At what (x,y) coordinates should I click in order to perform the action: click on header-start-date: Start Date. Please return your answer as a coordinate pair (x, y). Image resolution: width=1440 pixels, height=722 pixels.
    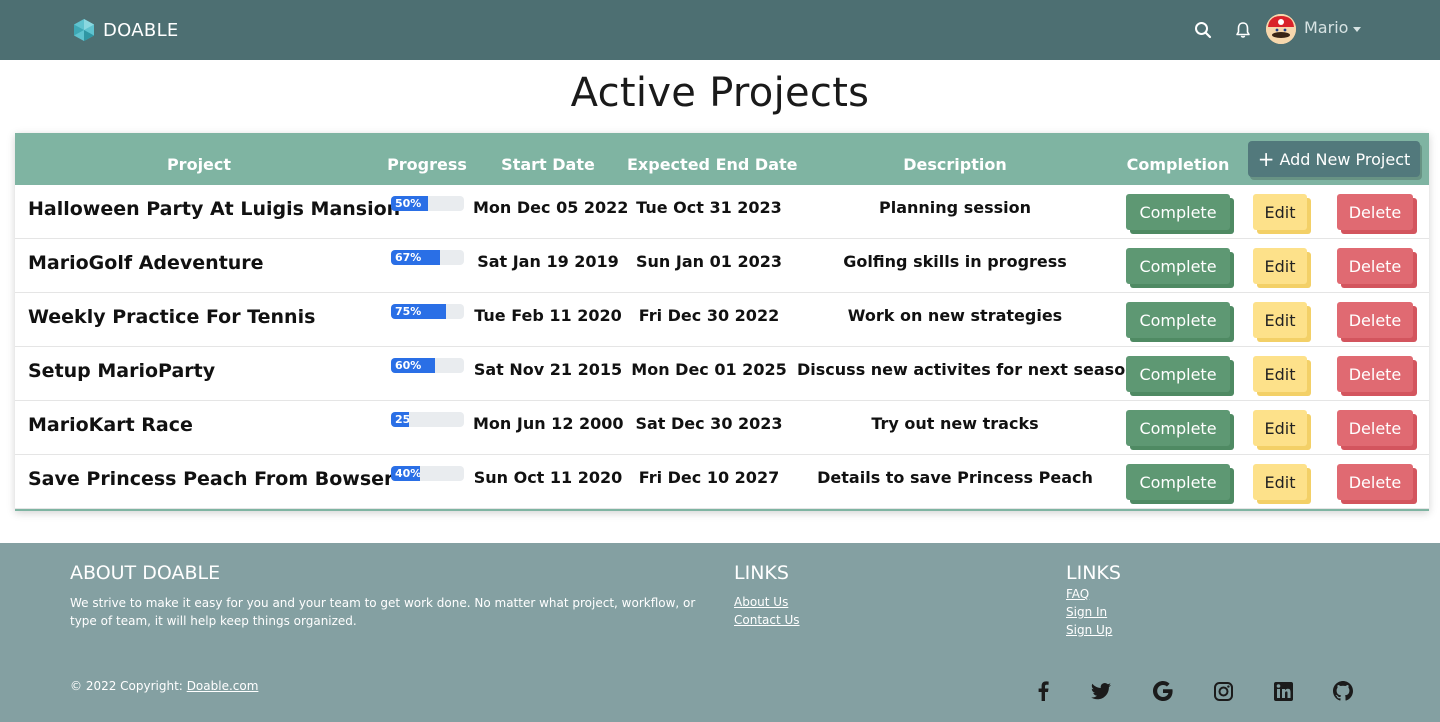
    Looking at the image, I should click on (548, 164).